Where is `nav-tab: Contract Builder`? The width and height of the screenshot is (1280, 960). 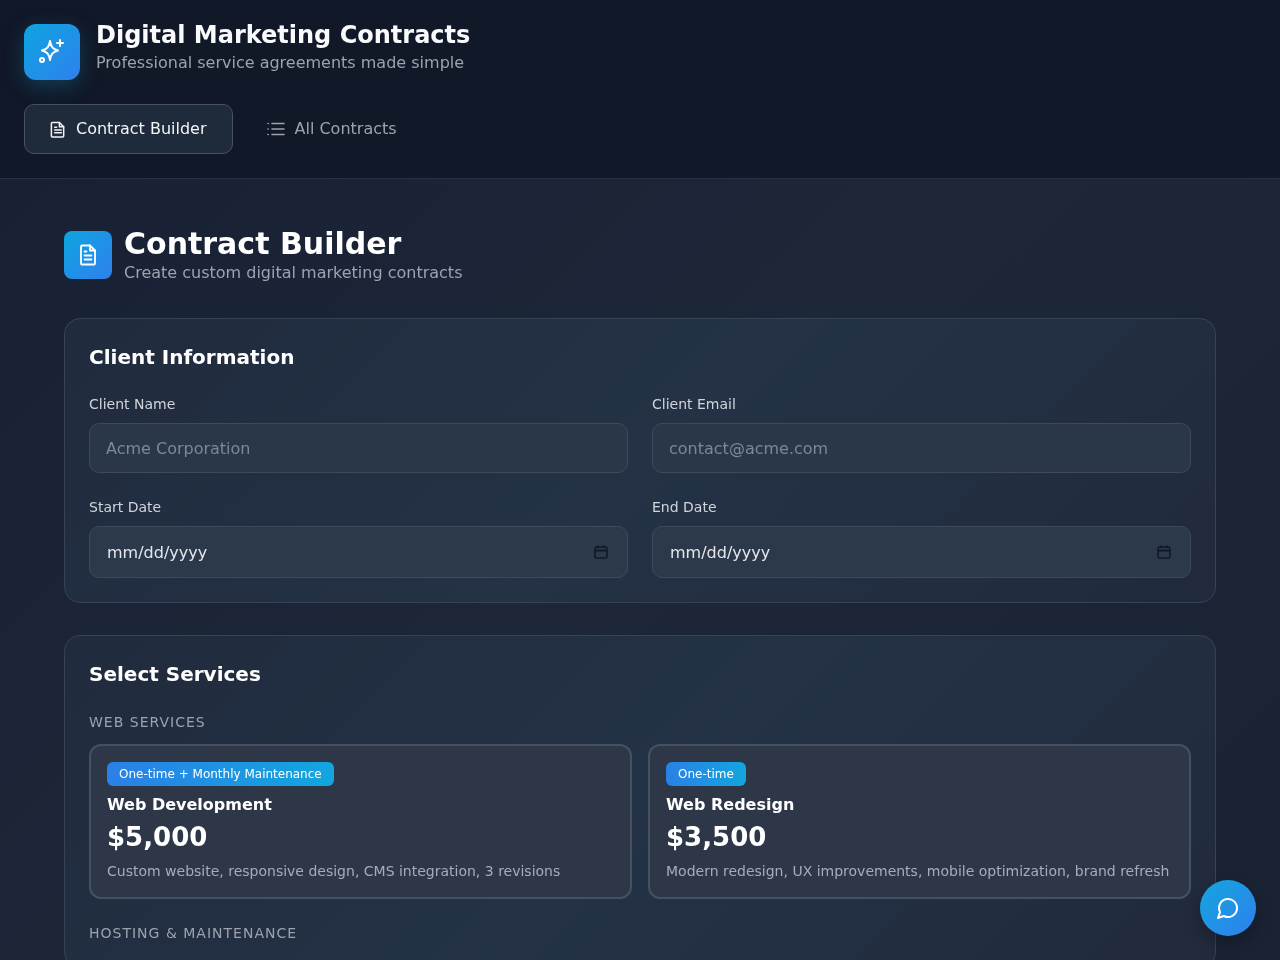
nav-tab: Contract Builder is located at coordinates (128, 129).